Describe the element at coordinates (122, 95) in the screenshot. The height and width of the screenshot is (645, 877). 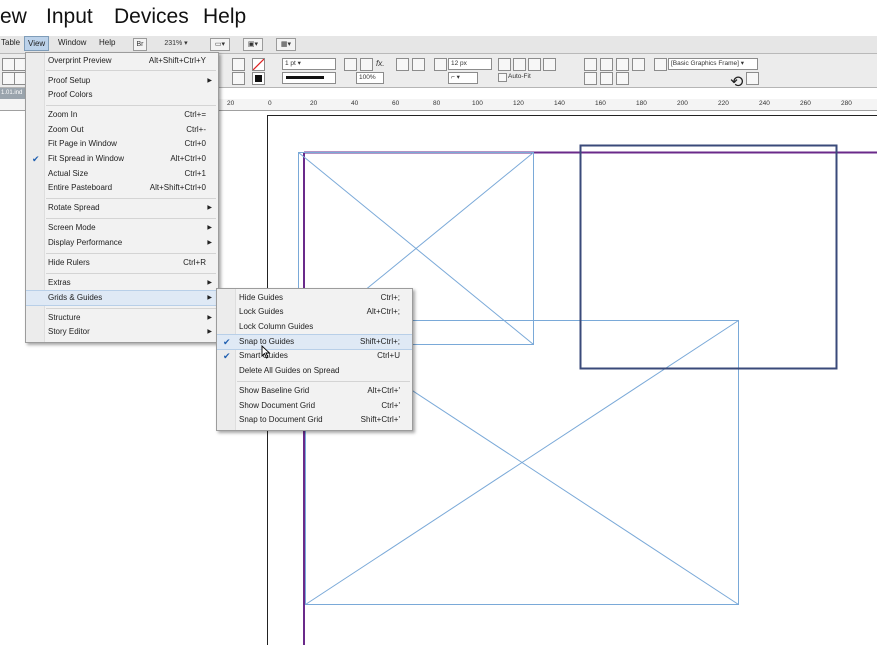
I see `menu-item-proof-colors: Proof Colors` at that location.